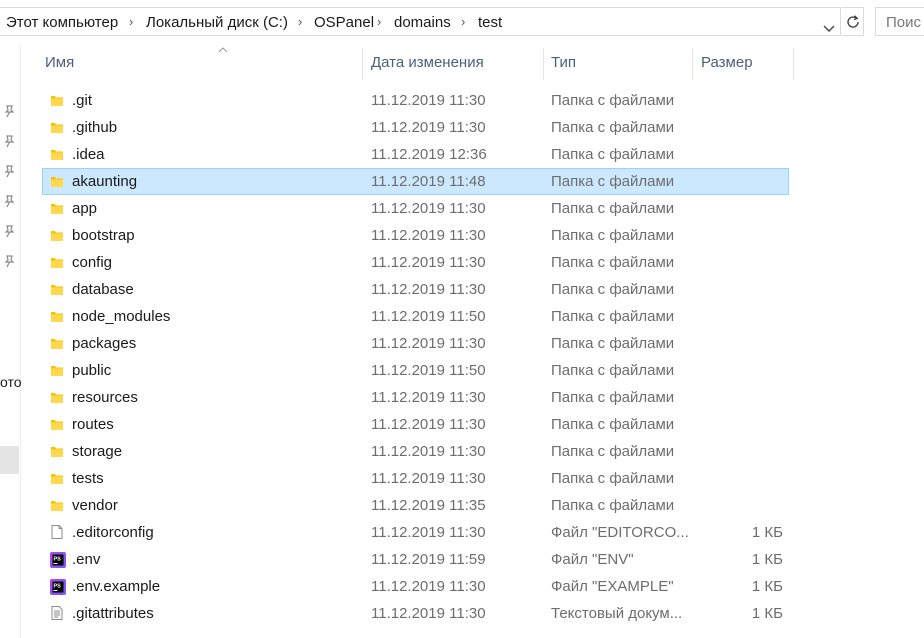 This screenshot has height=638, width=924. Describe the element at coordinates (59, 62) in the screenshot. I see `column-header-name: Имя` at that location.